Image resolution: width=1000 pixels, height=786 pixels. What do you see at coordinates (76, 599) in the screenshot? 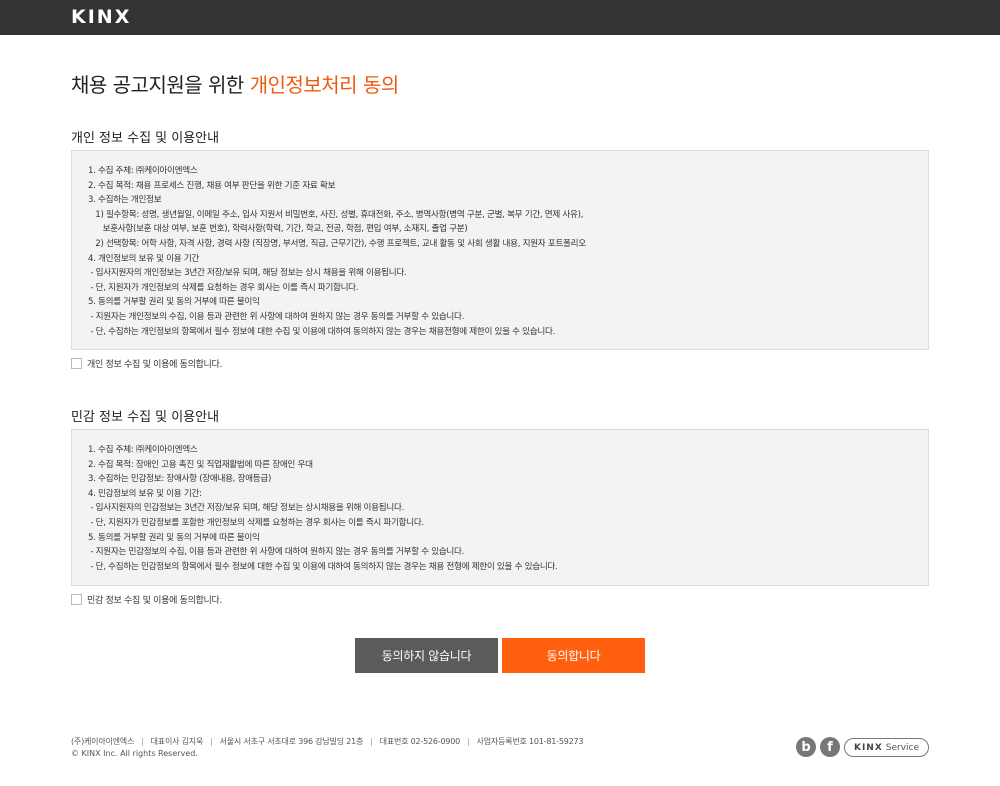
I see `sensitive-info-checkbox` at bounding box center [76, 599].